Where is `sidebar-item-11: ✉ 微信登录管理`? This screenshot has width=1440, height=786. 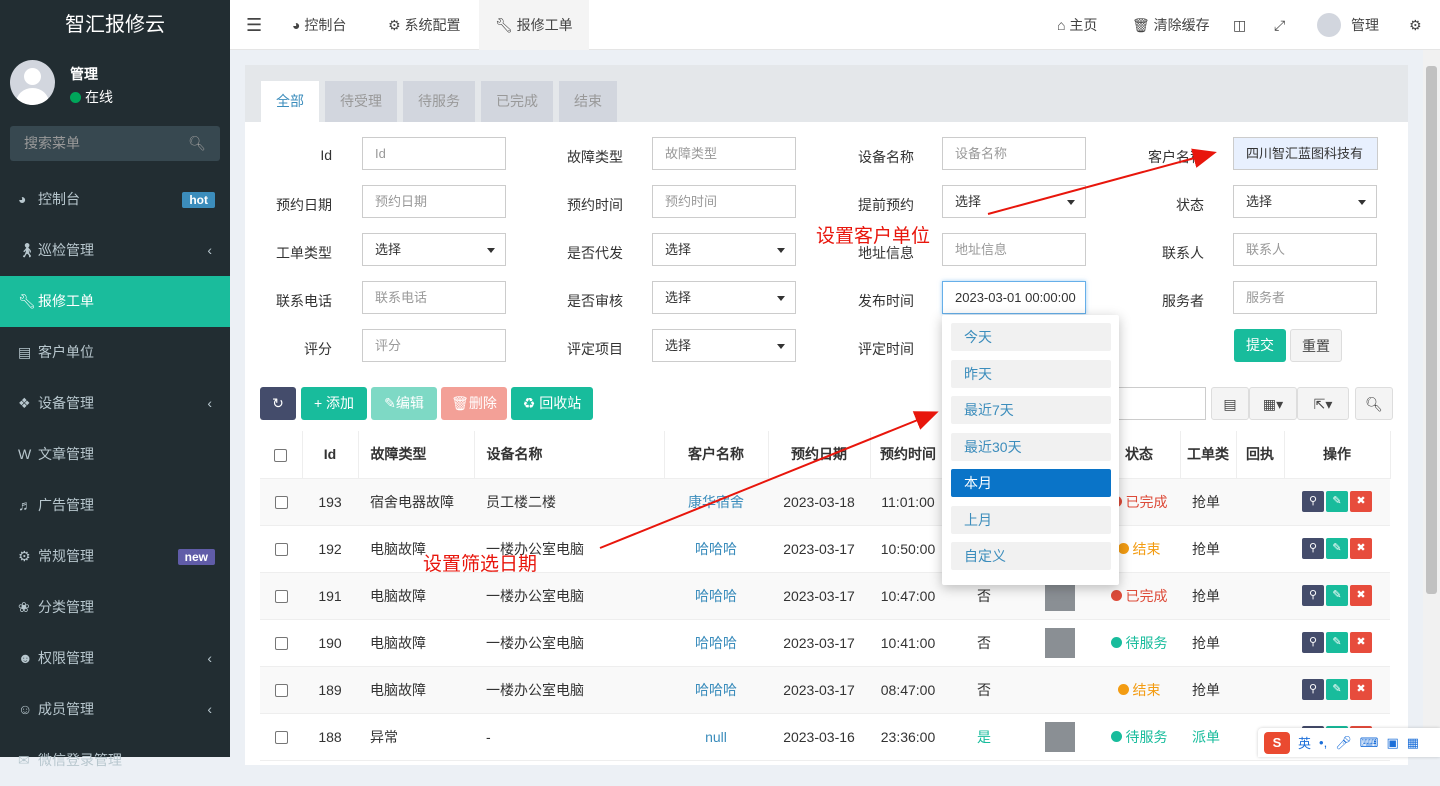
sidebar-item-11: ✉ 微信登录管理 is located at coordinates (115, 760).